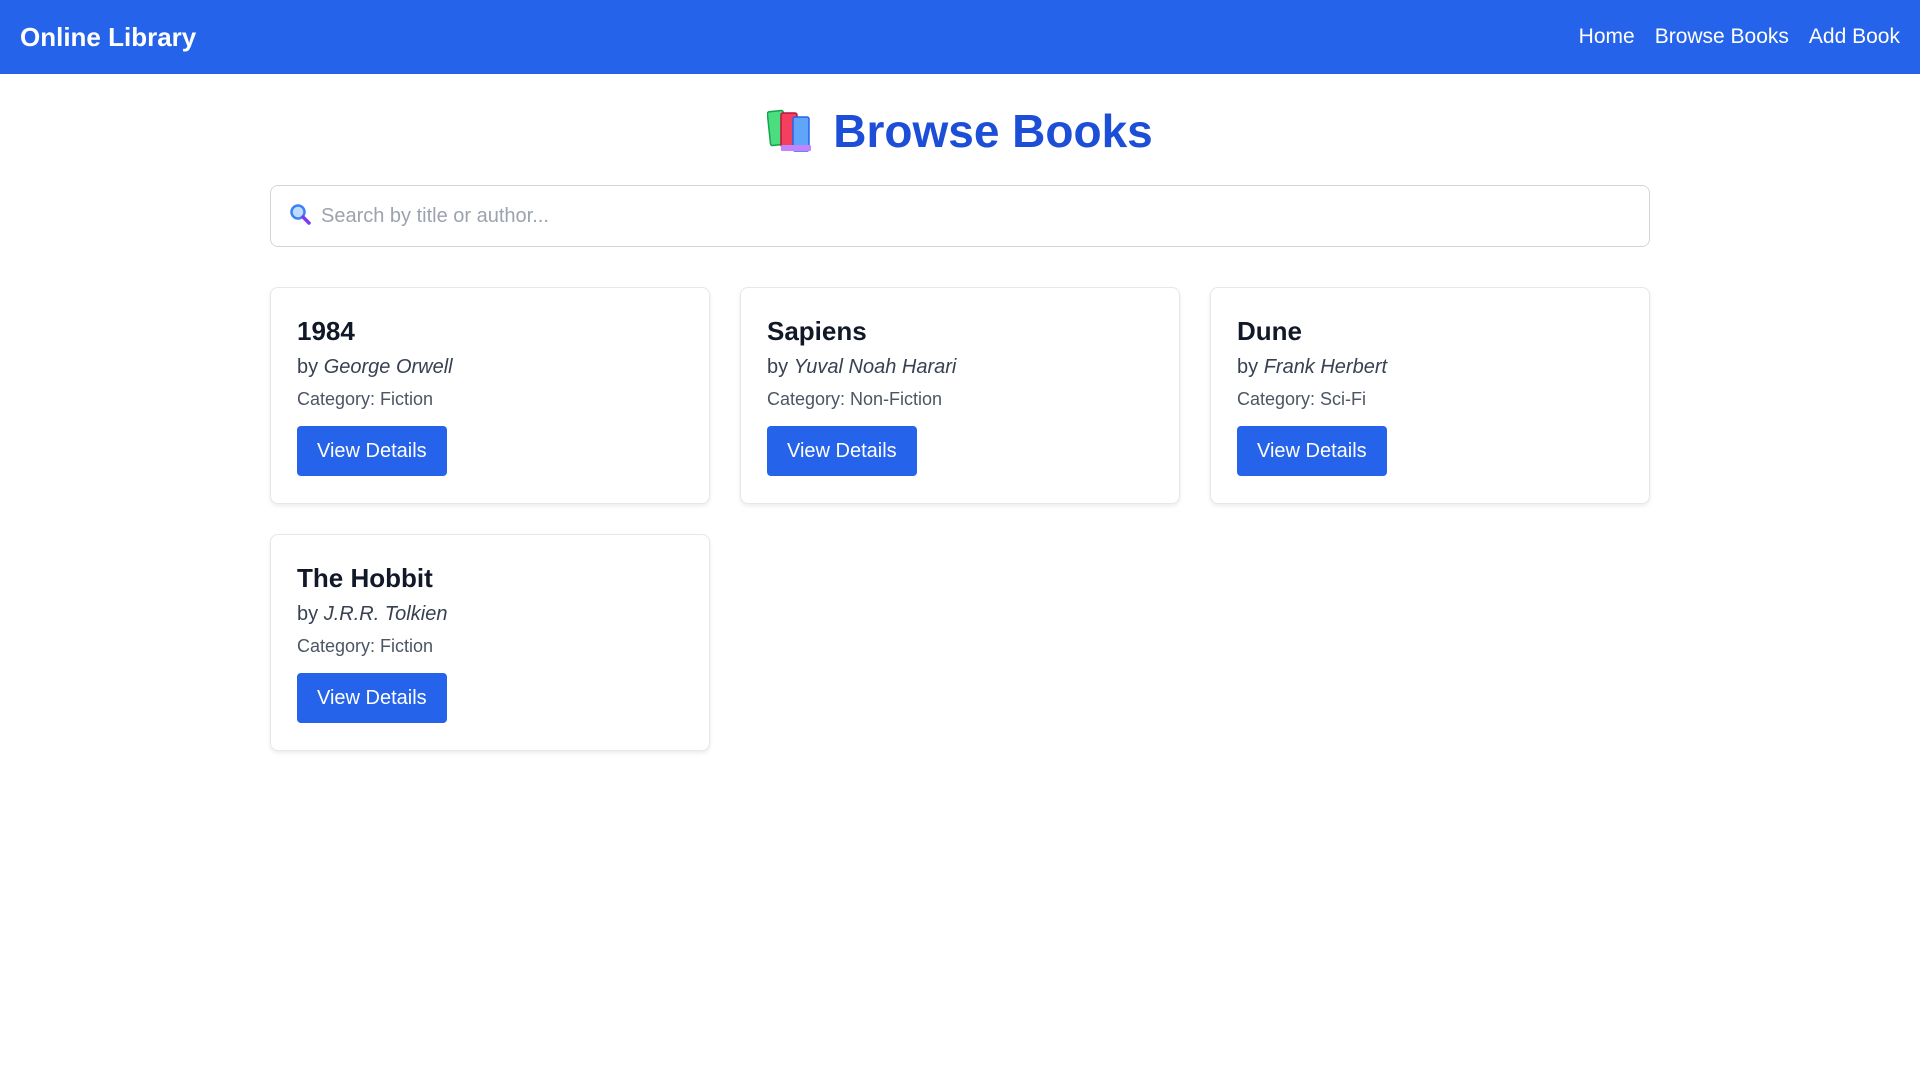  Describe the element at coordinates (875, 367) in the screenshot. I see `book-author: Yuval Noah Harari` at that location.